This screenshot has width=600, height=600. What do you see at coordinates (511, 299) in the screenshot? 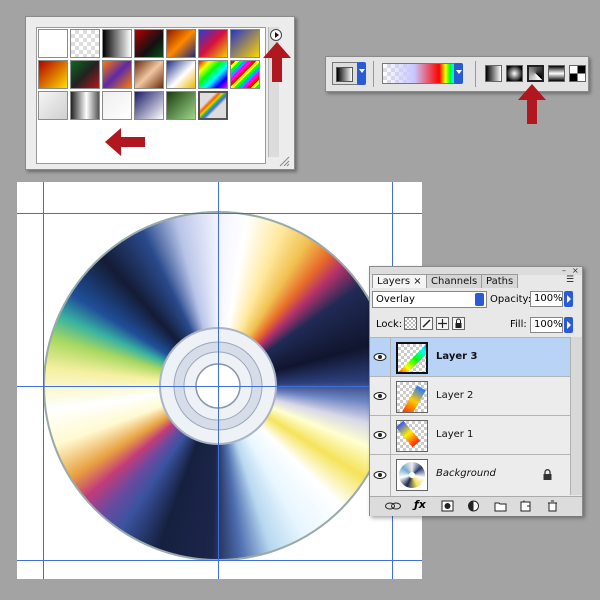
I see `opacity-label: Opacity:` at bounding box center [511, 299].